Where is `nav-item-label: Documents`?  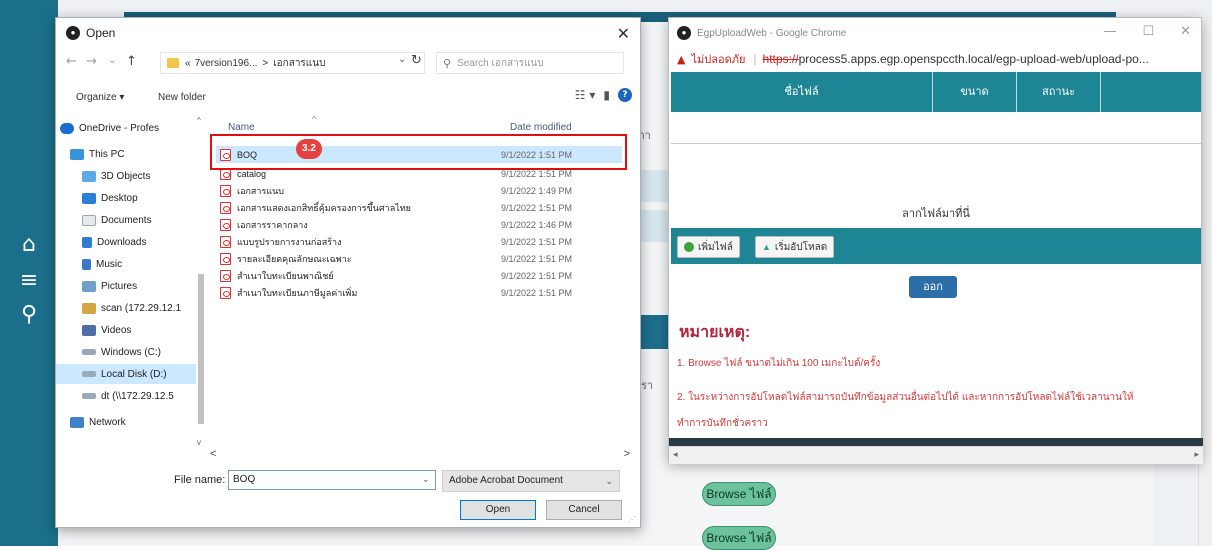 nav-item-label: Documents is located at coordinates (126, 220).